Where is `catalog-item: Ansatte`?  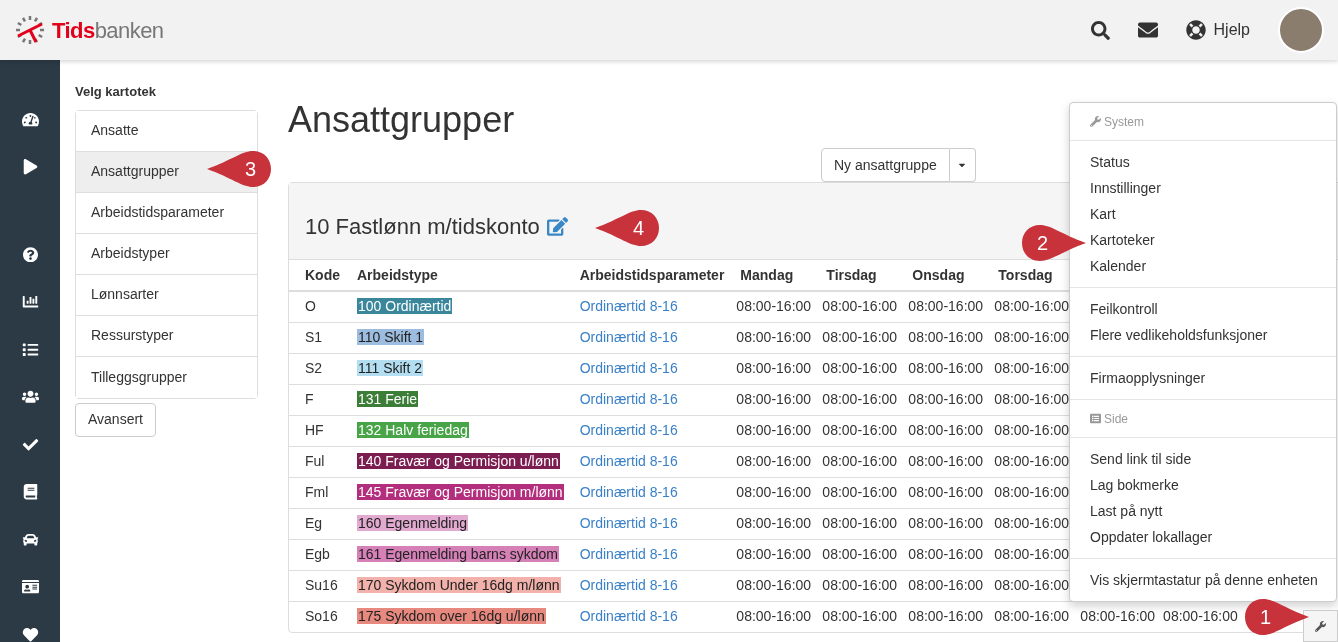 catalog-item: Ansatte is located at coordinates (166, 131).